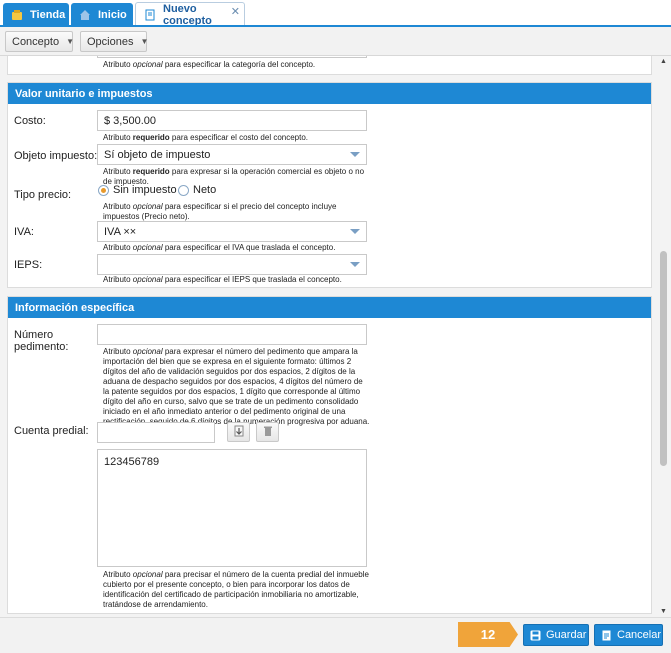  Describe the element at coordinates (329, 307) in the screenshot. I see `section-title: Información específica` at that location.